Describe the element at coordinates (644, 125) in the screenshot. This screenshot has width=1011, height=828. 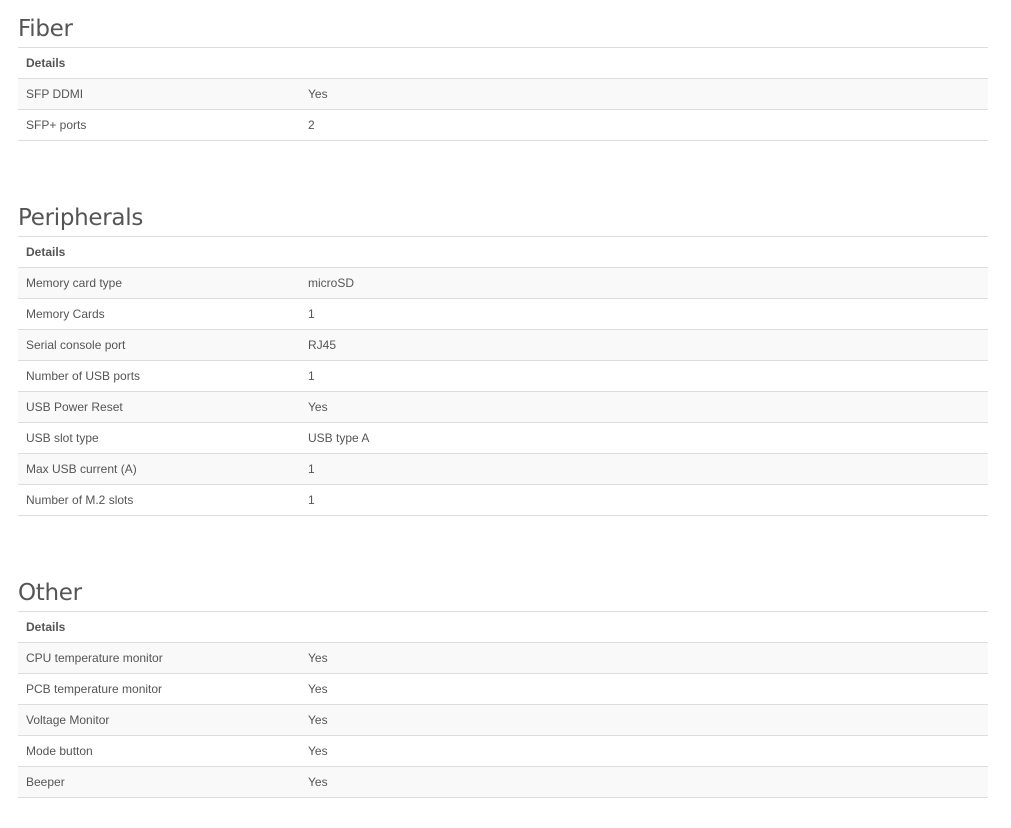
I see `spec-value: 2` at that location.